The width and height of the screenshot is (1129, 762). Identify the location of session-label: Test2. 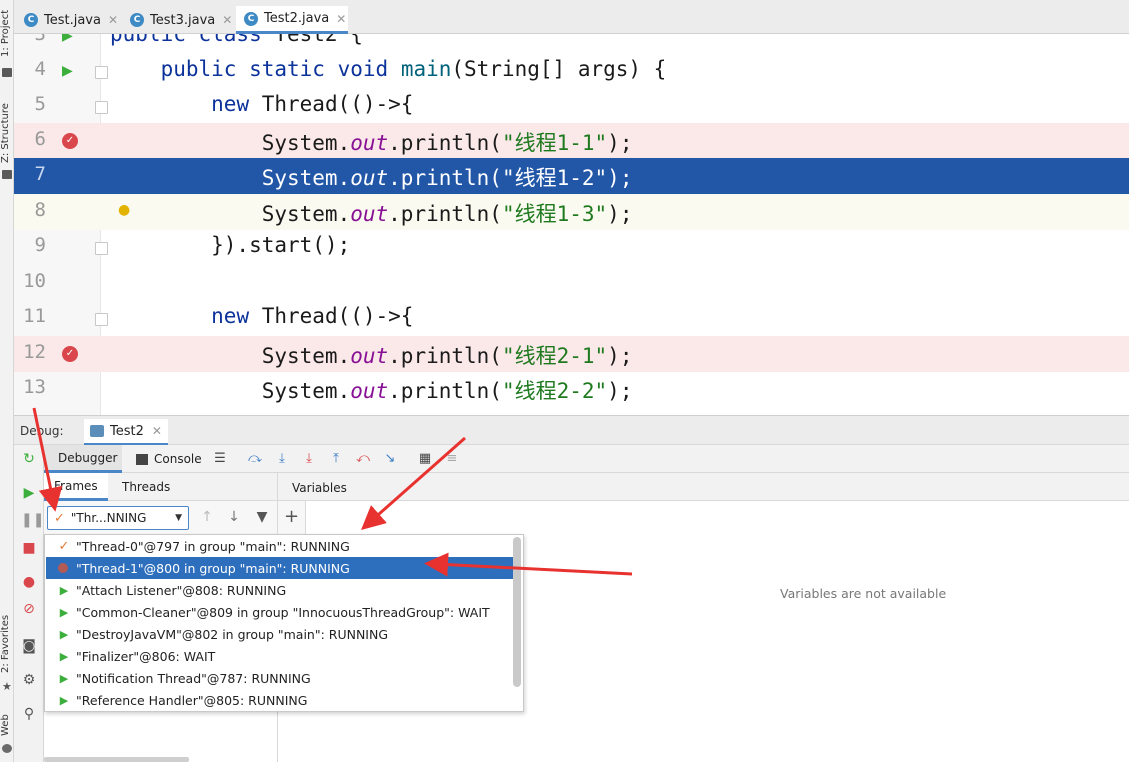
(127, 431).